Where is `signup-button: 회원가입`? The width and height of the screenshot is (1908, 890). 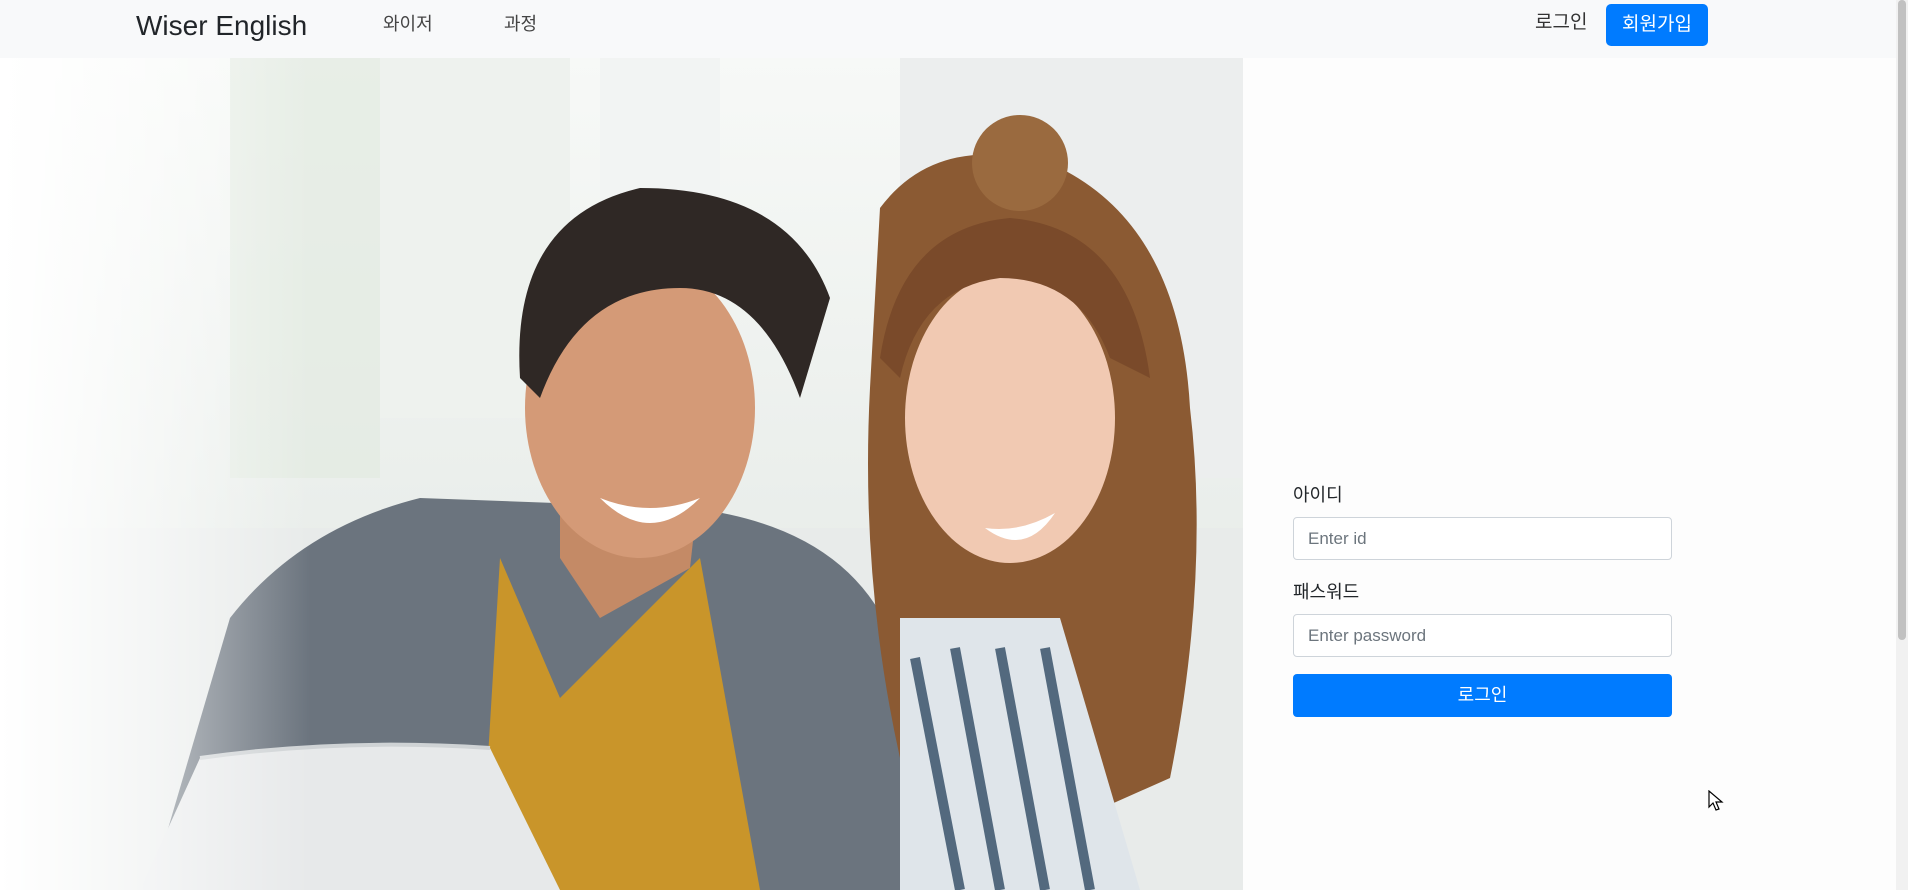
signup-button: 회원가입 is located at coordinates (1657, 25).